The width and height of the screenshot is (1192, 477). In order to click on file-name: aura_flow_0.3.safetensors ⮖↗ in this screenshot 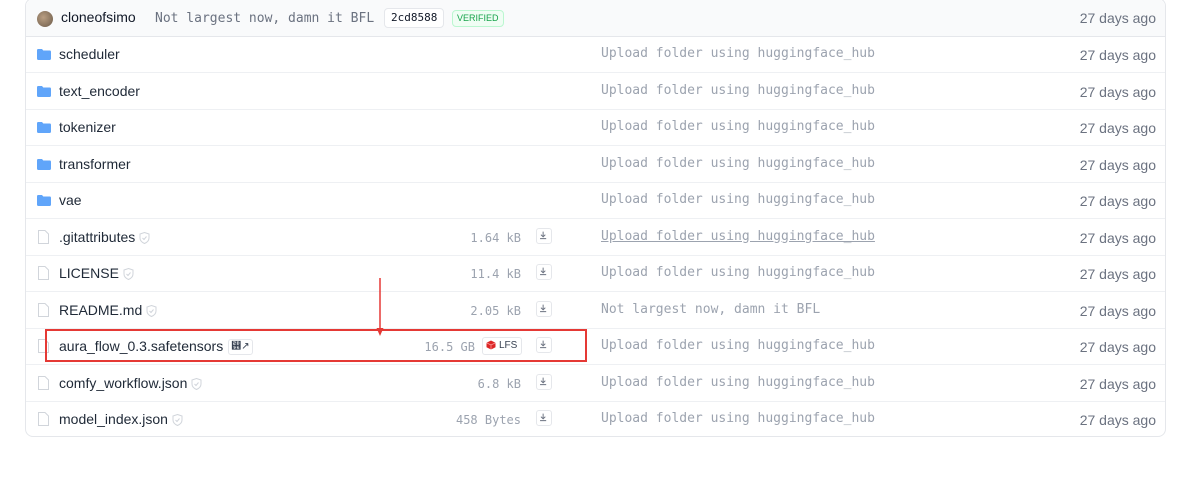, I will do `click(156, 347)`.